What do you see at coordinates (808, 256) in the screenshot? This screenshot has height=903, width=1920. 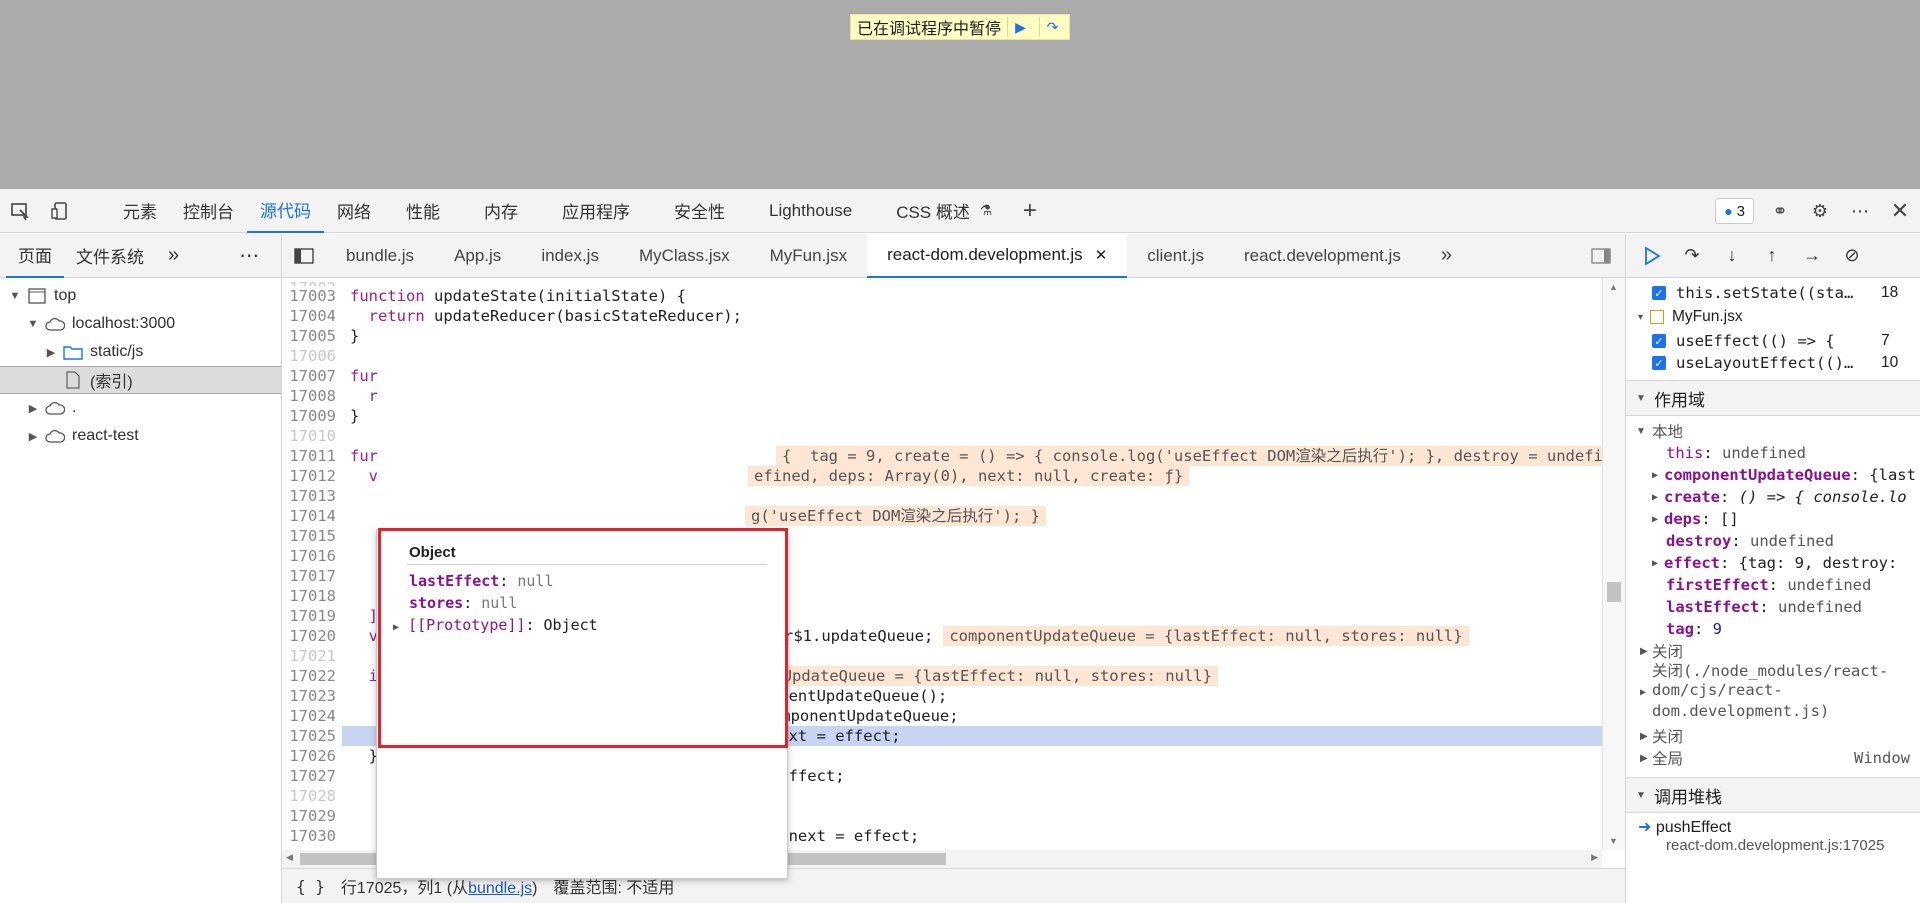 I see `file-tab-myfun-jsx: MyFun.jsx` at bounding box center [808, 256].